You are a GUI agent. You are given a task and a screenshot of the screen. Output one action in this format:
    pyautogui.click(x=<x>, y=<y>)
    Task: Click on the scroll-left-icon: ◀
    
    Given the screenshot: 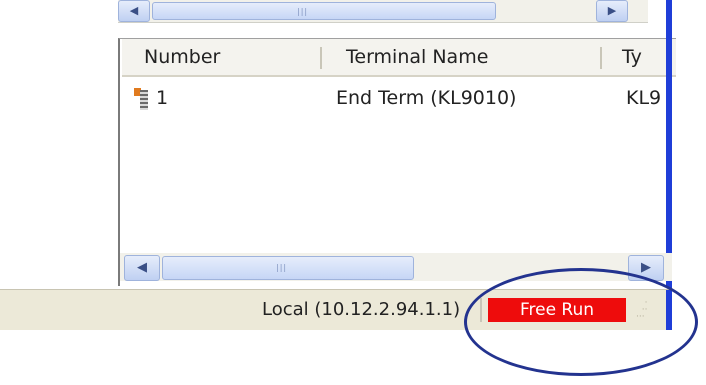 What is the action you would take?
    pyautogui.click(x=134, y=11)
    